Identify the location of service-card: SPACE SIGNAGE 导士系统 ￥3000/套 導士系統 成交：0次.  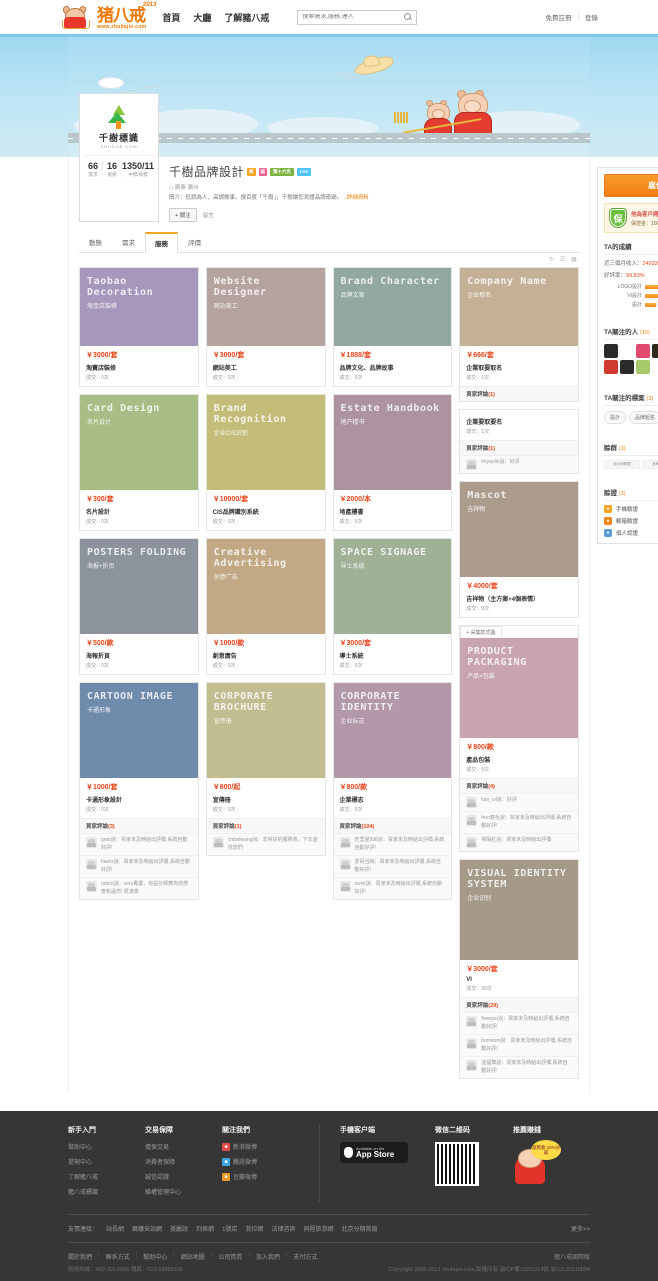
(392, 606).